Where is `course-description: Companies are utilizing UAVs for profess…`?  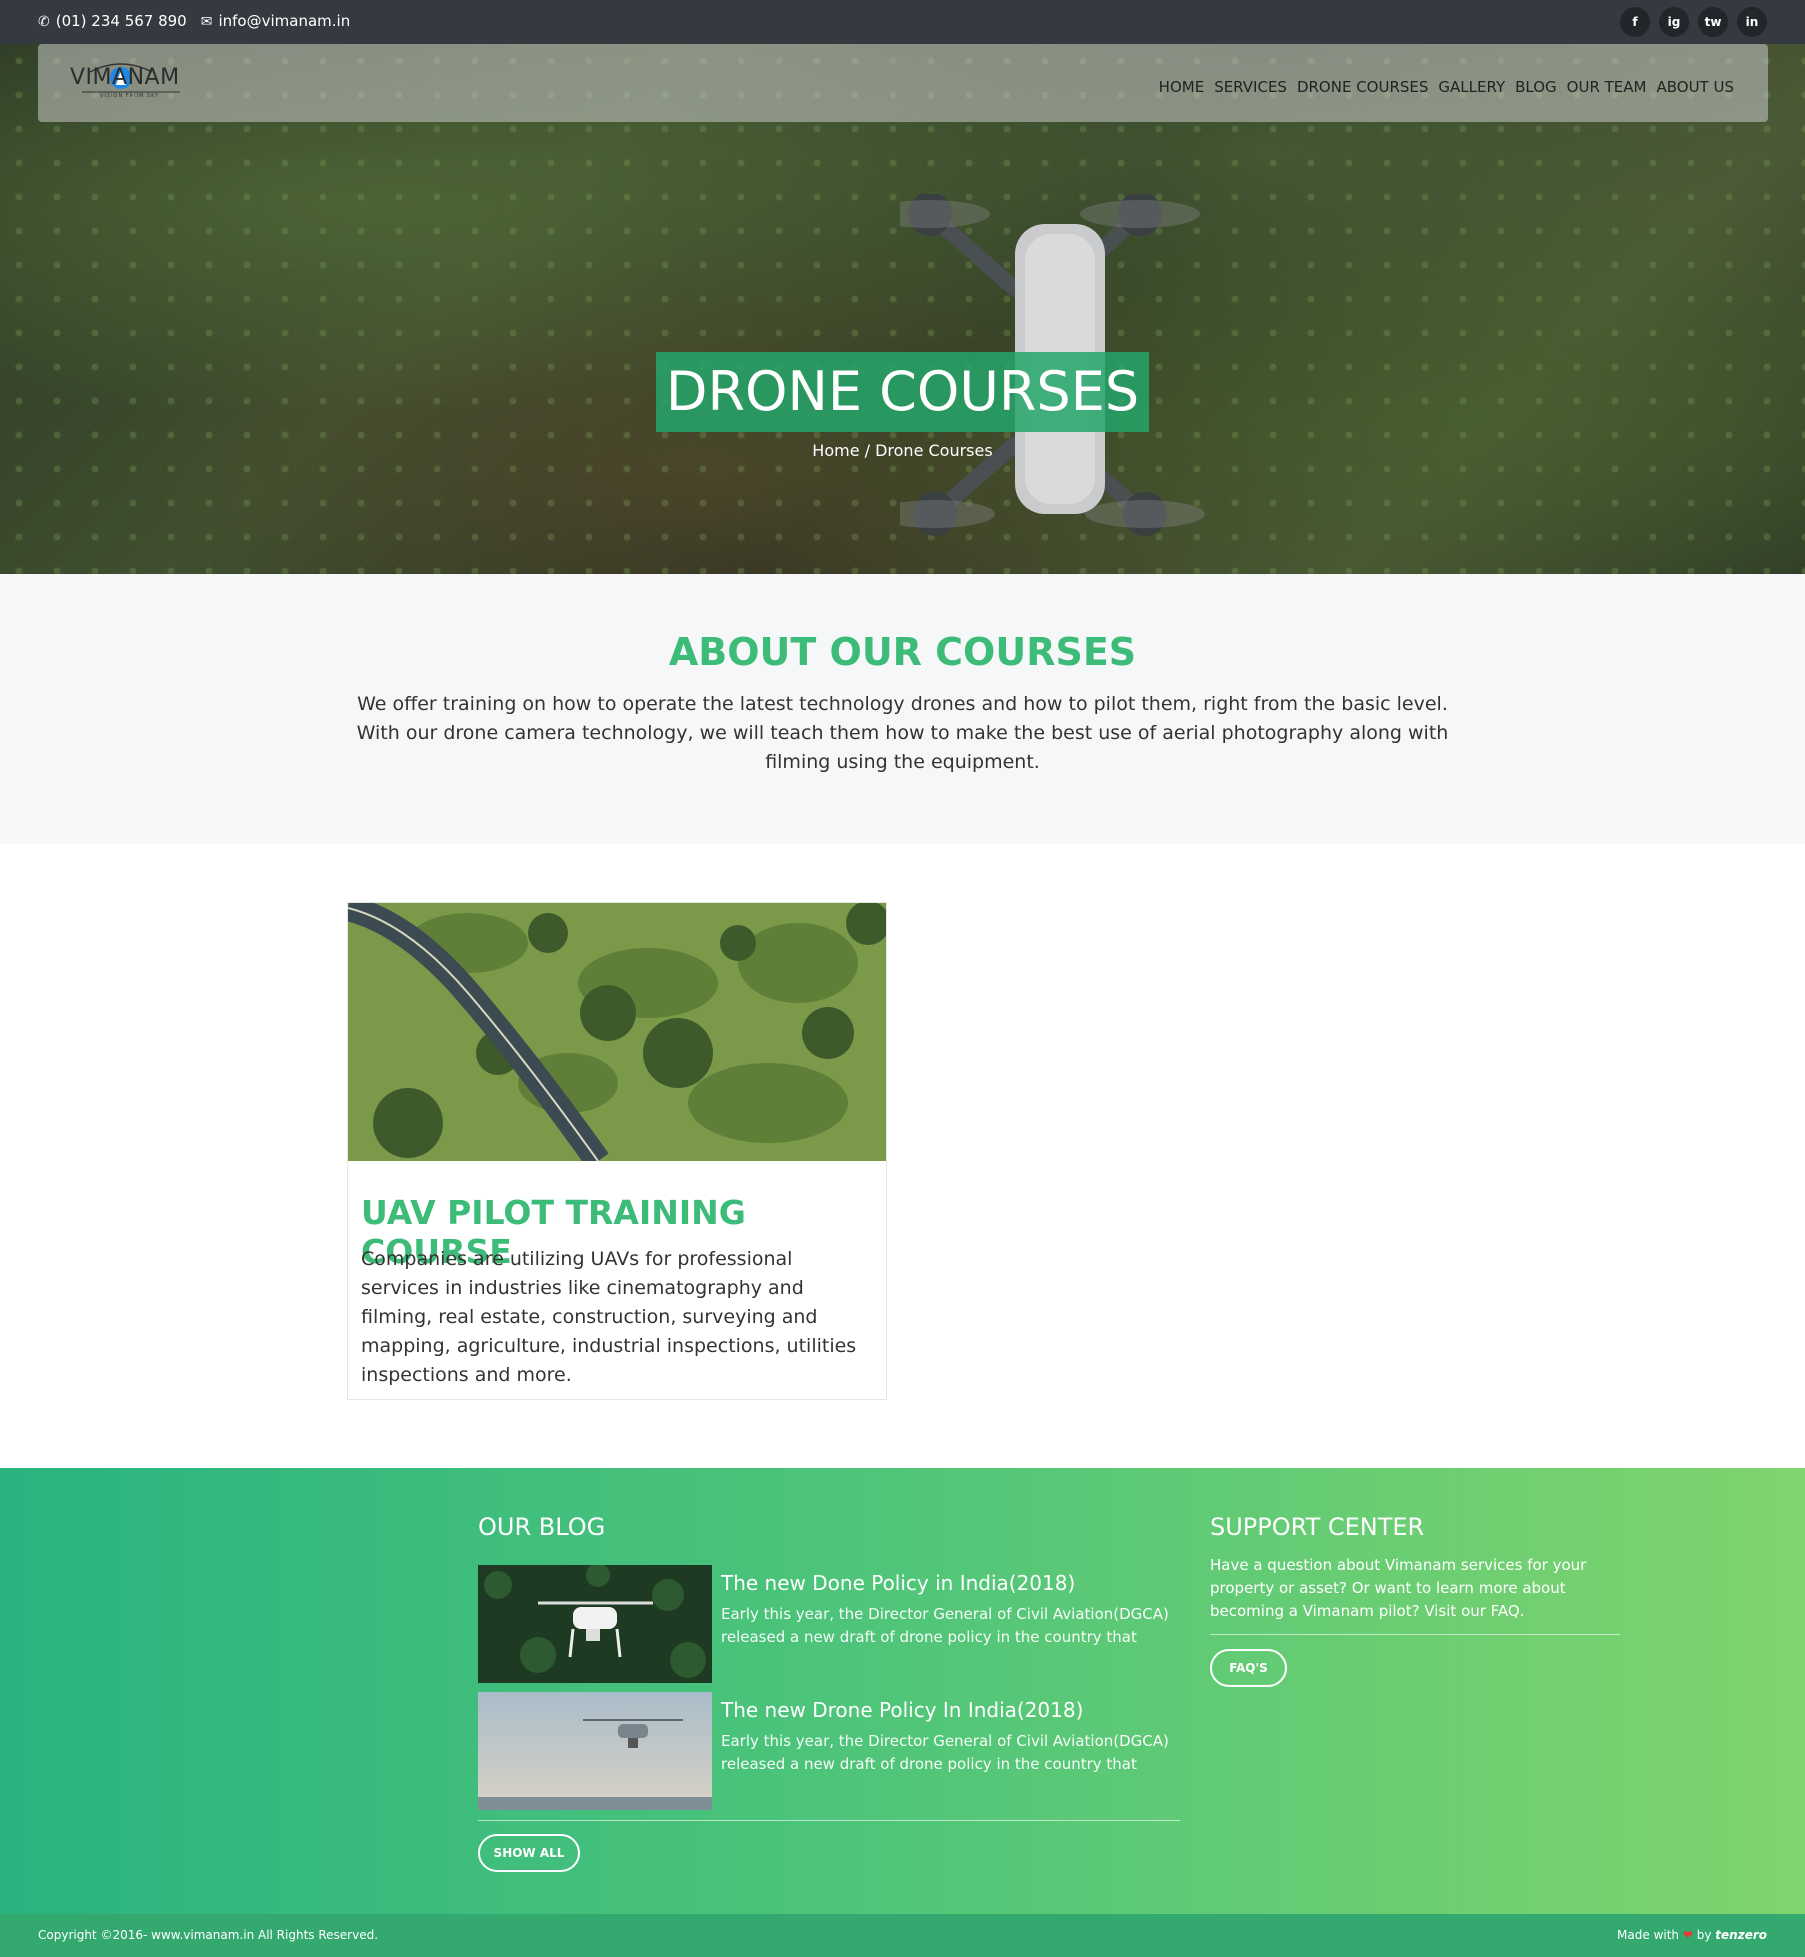 course-description: Companies are utilizing UAVs for profess… is located at coordinates (609, 1317).